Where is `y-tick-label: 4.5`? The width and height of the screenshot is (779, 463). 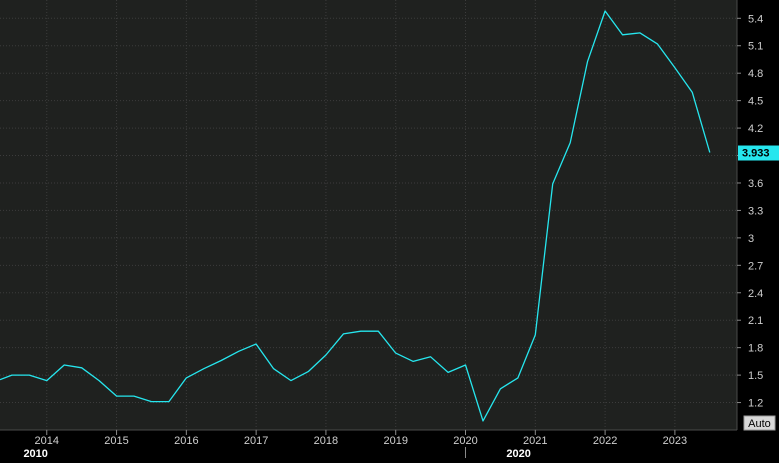 y-tick-label: 4.5 is located at coordinates (755, 102).